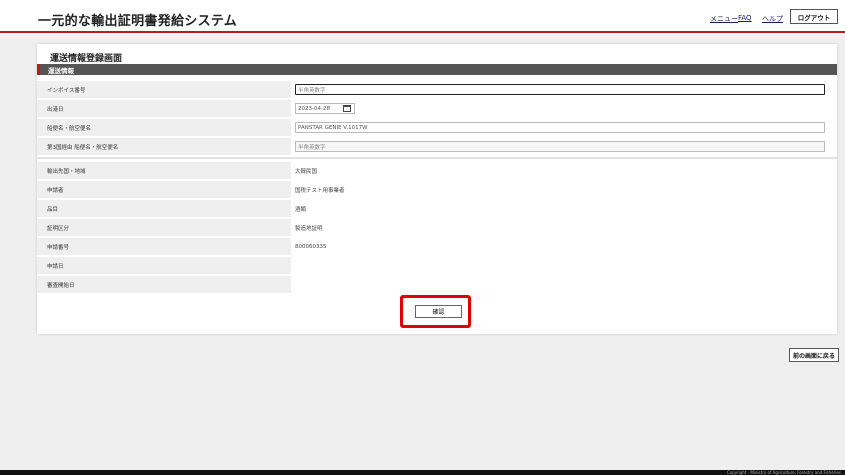  Describe the element at coordinates (772, 19) in the screenshot. I see `help-link: ヘルプ` at that location.